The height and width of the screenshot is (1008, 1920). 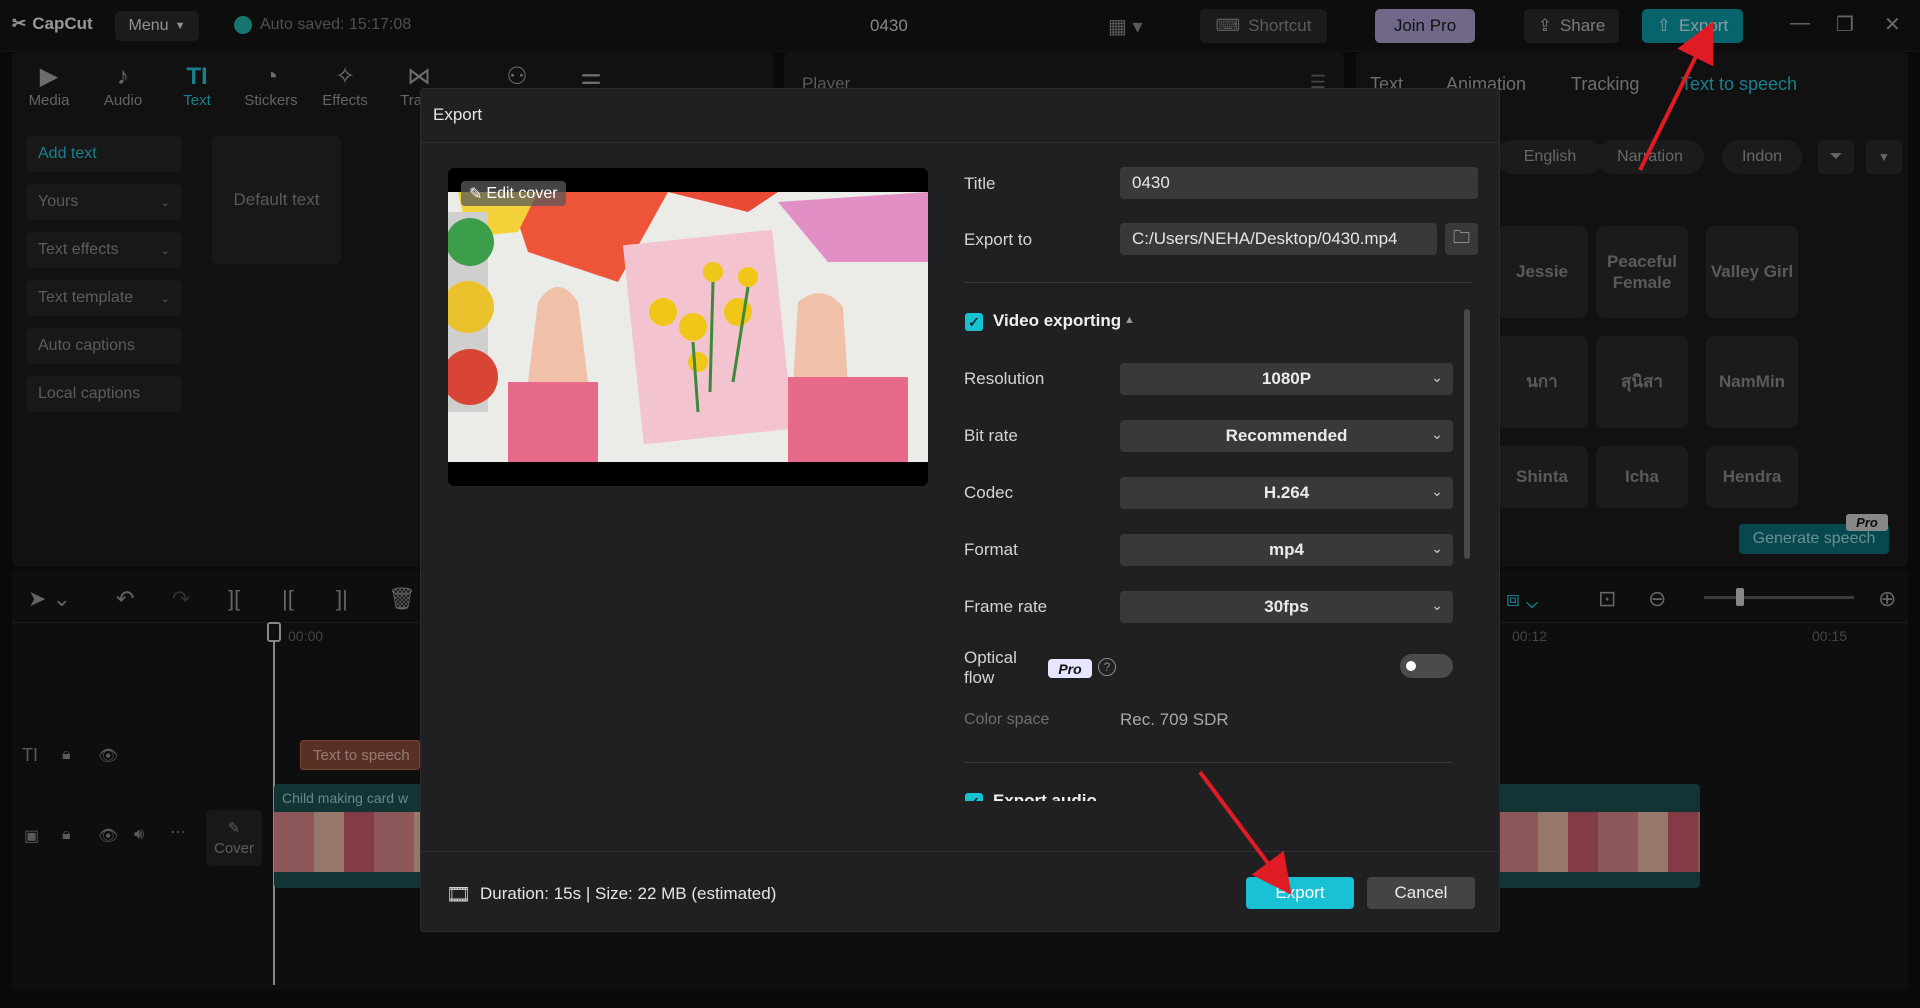 What do you see at coordinates (1214, 795) in the screenshot?
I see `export-audio-row: ✓ Export audio` at bounding box center [1214, 795].